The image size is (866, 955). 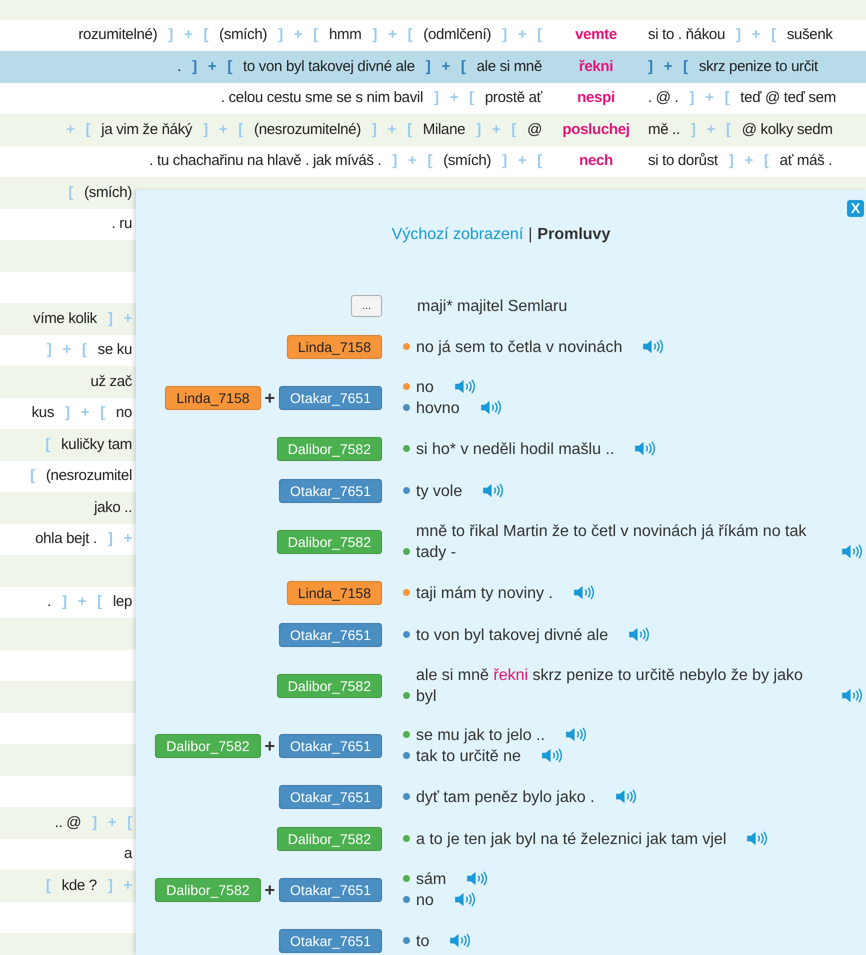 What do you see at coordinates (573, 235) in the screenshot?
I see `view-tab: Promluvy` at bounding box center [573, 235].